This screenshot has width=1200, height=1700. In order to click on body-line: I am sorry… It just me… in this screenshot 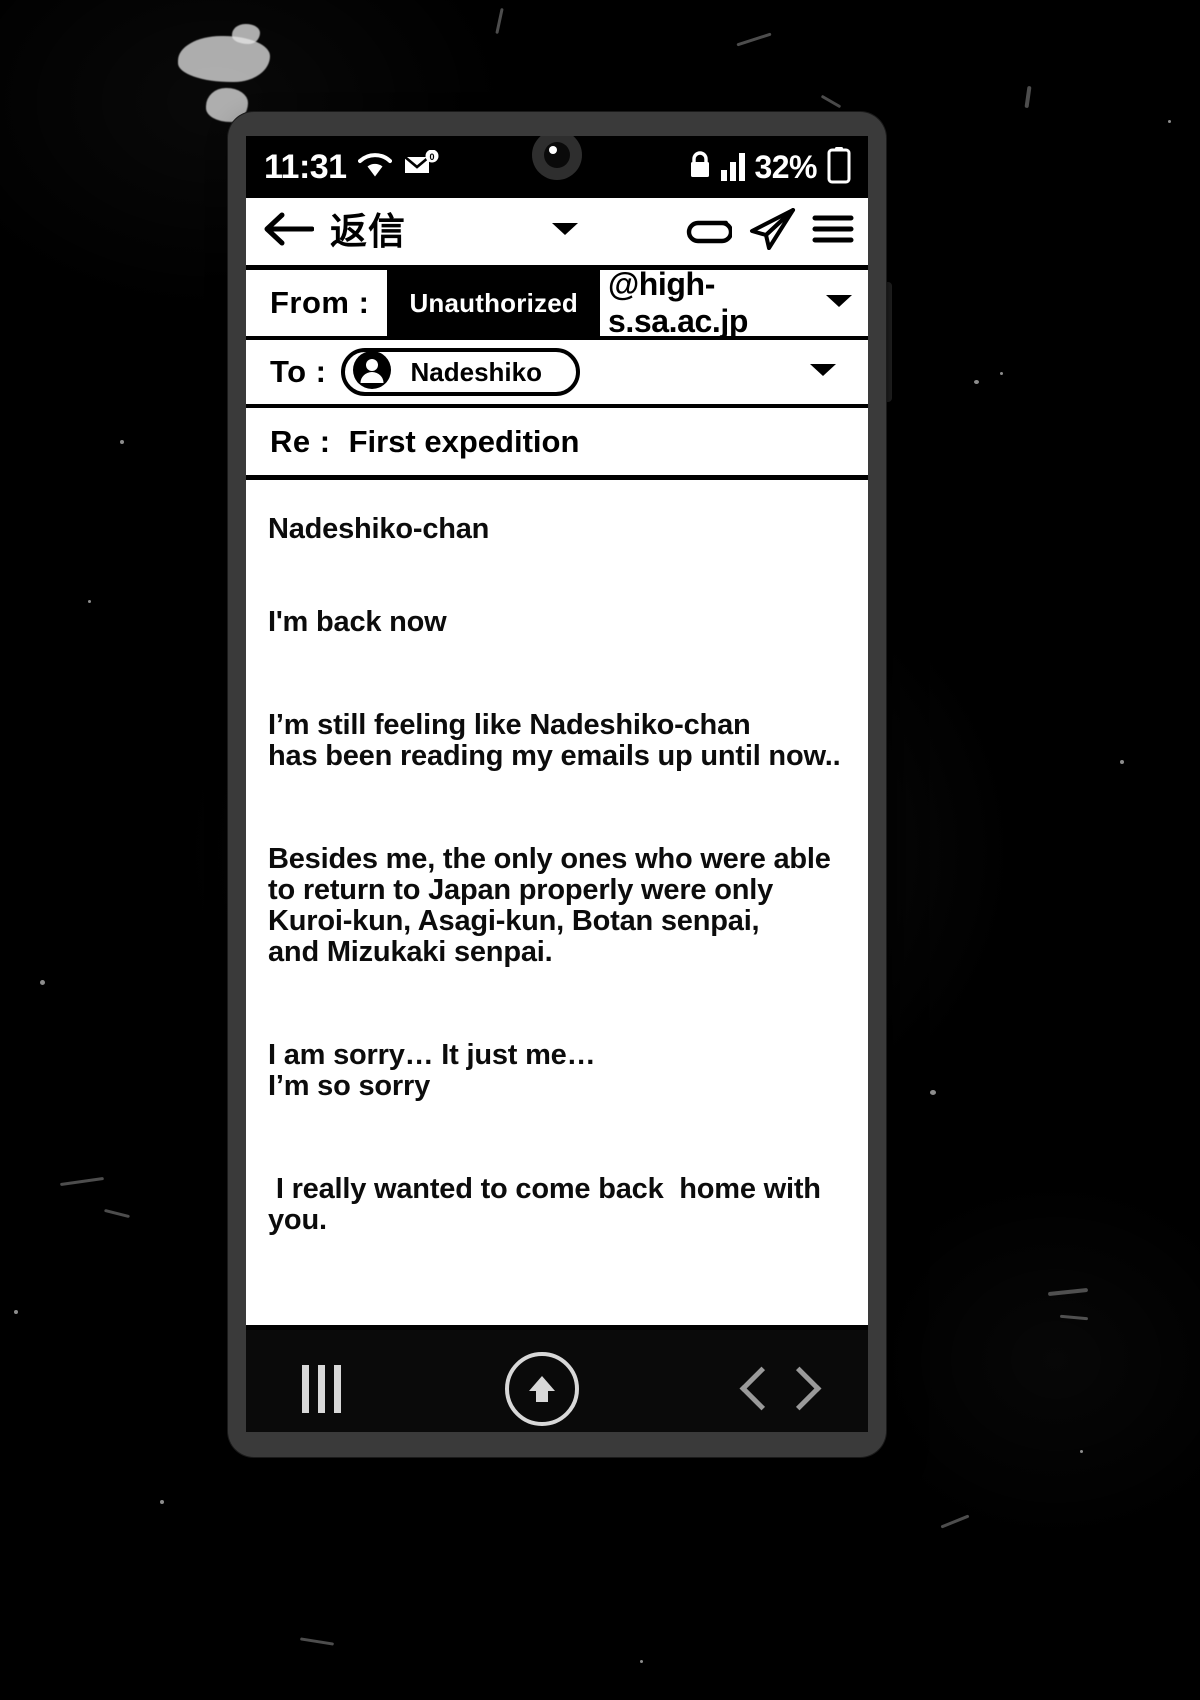, I will do `click(432, 1055)`.